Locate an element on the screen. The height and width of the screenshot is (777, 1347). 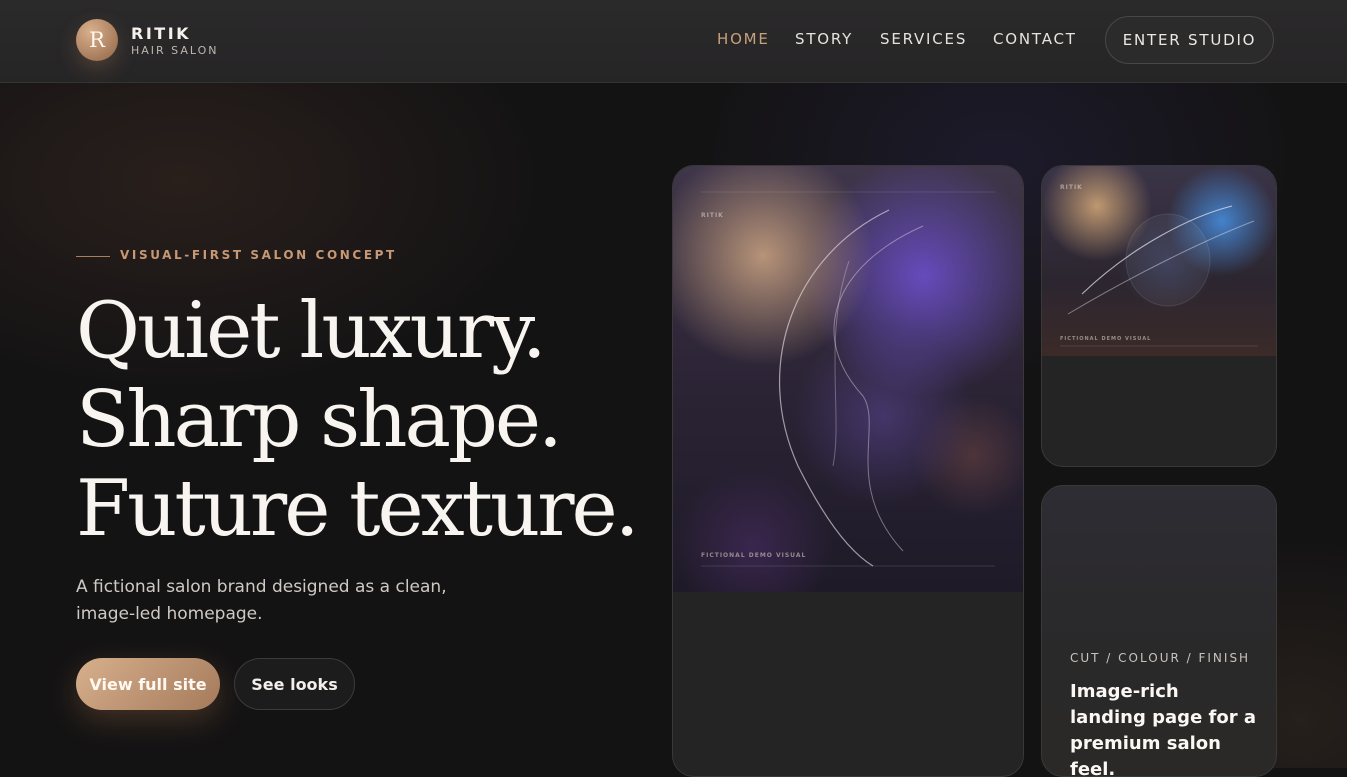
see-looks-button: See looks is located at coordinates (294, 684).